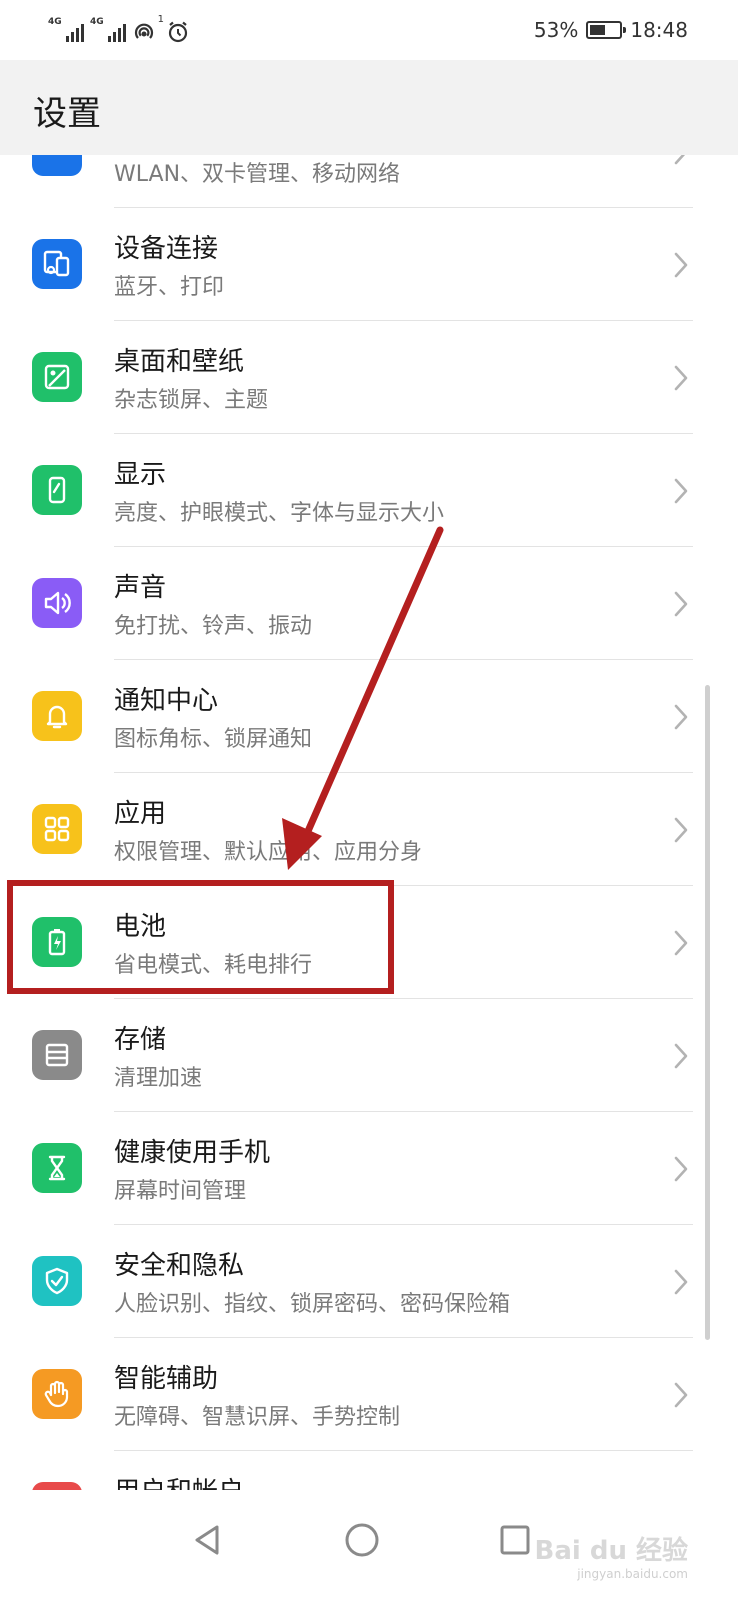  Describe the element at coordinates (279, 513) in the screenshot. I see `settings-item-subtitle: 亮度、护眼模式、字体与显示大小` at that location.